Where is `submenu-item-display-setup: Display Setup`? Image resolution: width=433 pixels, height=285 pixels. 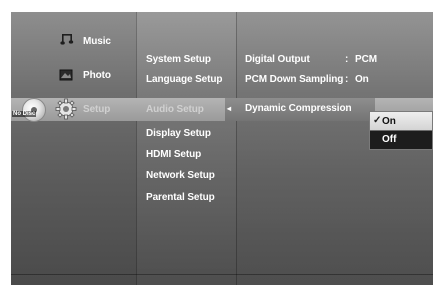 submenu-item-display-setup: Display Setup is located at coordinates (178, 133).